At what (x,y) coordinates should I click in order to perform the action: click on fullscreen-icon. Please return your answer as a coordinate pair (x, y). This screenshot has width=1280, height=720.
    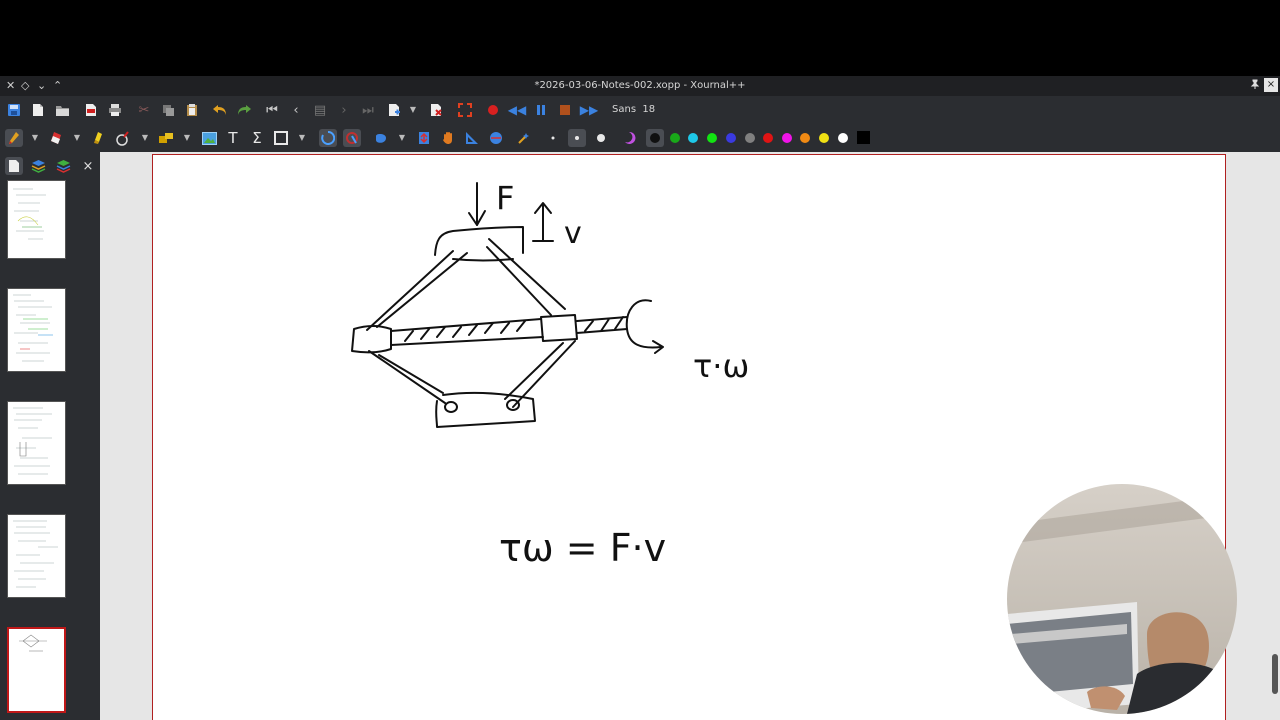
    Looking at the image, I should click on (465, 110).